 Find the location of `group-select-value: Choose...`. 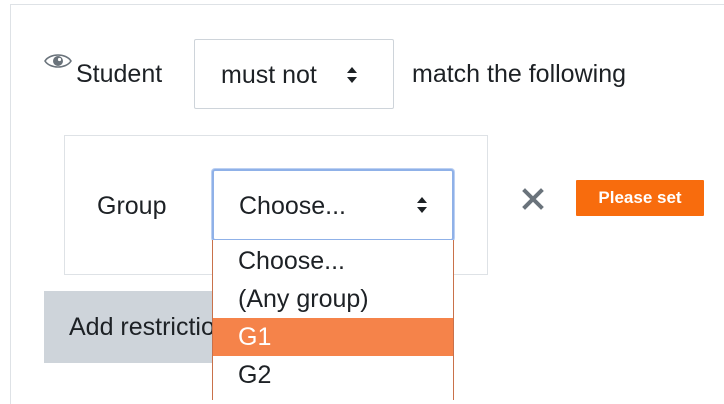

group-select-value: Choose... is located at coordinates (293, 206).